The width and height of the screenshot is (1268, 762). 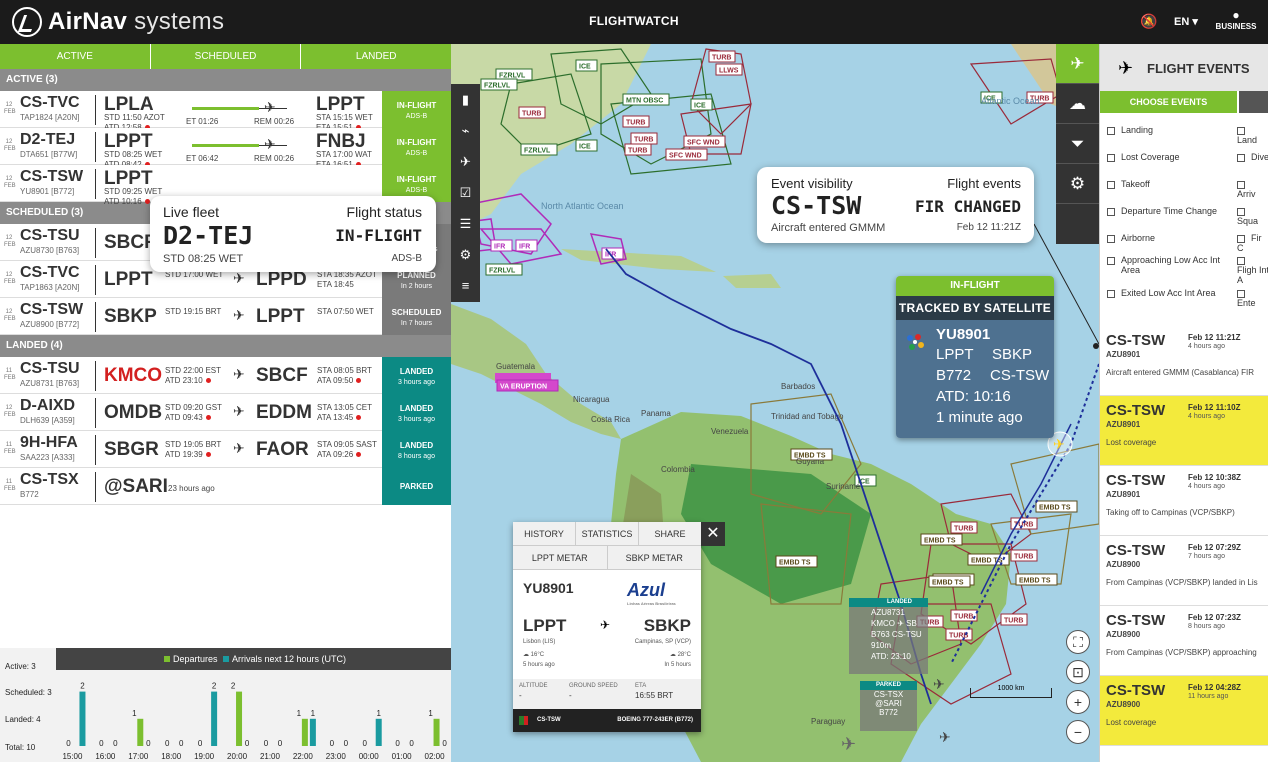 I want to click on event-option-checkbox: Arriv, so click(x=1252, y=189).